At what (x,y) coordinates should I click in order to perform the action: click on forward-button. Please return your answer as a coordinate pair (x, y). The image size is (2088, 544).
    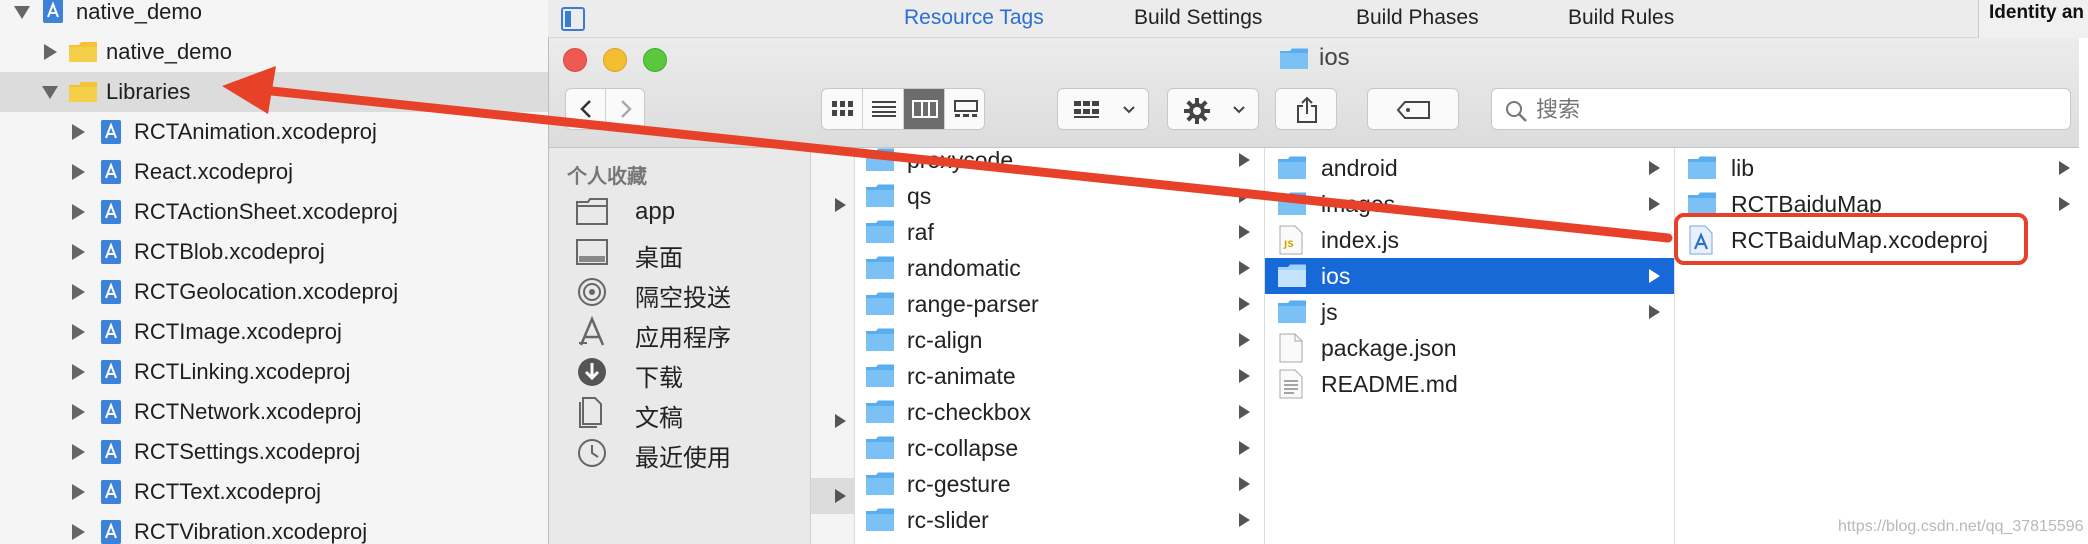
    Looking at the image, I should click on (626, 109).